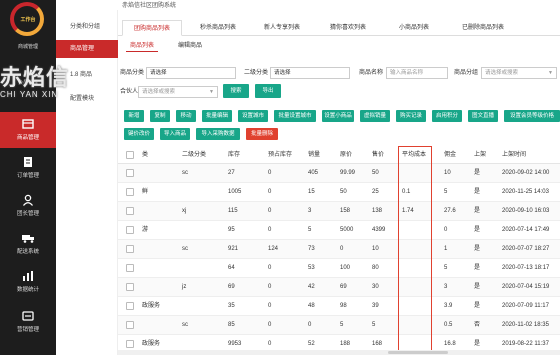  Describe the element at coordinates (418, 352) in the screenshot. I see `scrollbar-thumb` at that location.